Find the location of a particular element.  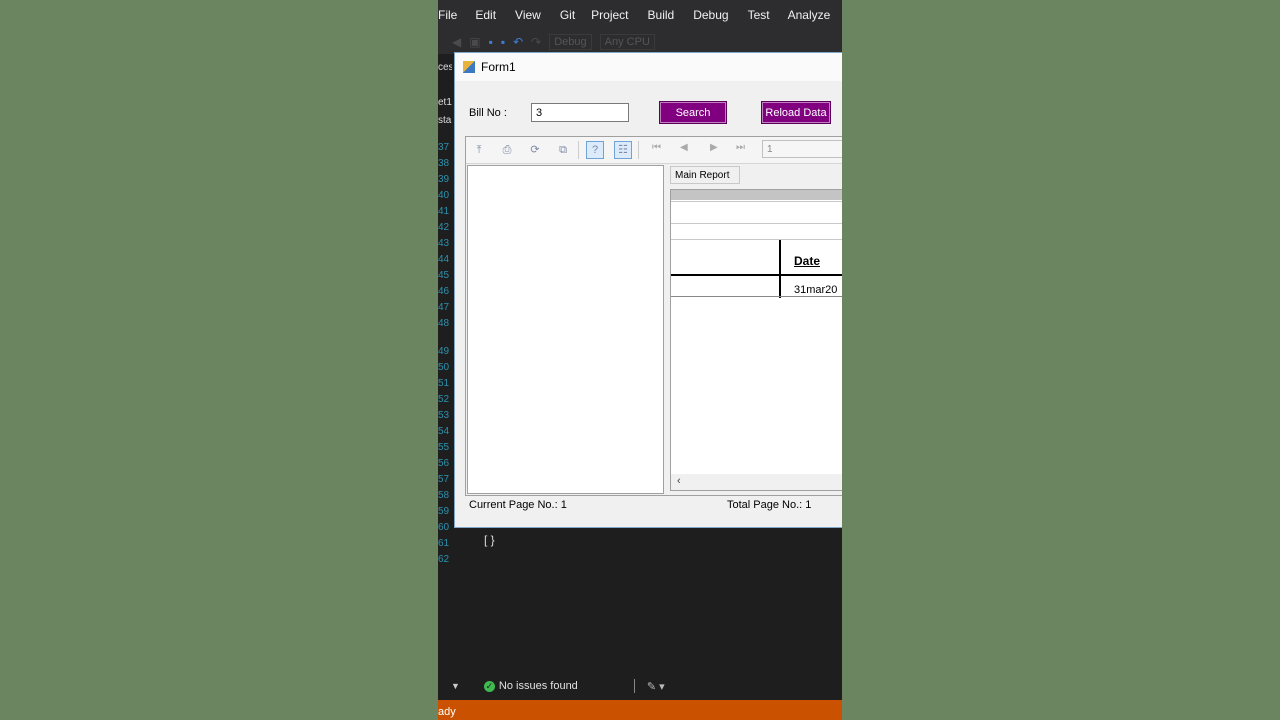

bill-no-label: Bill No : is located at coordinates (488, 113).